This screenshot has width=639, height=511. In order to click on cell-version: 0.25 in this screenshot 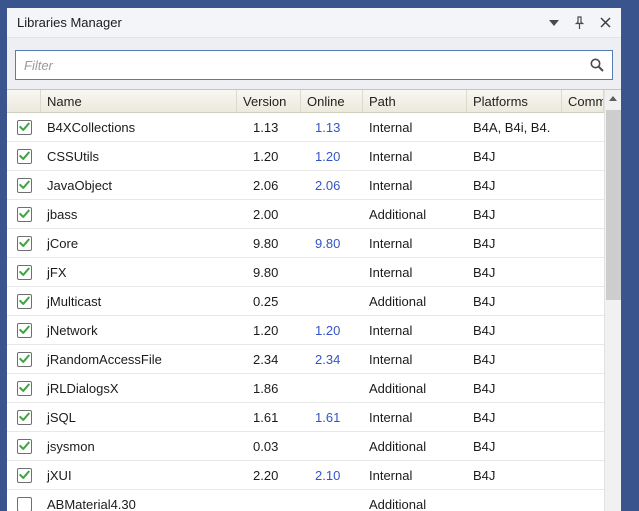, I will do `click(266, 301)`.